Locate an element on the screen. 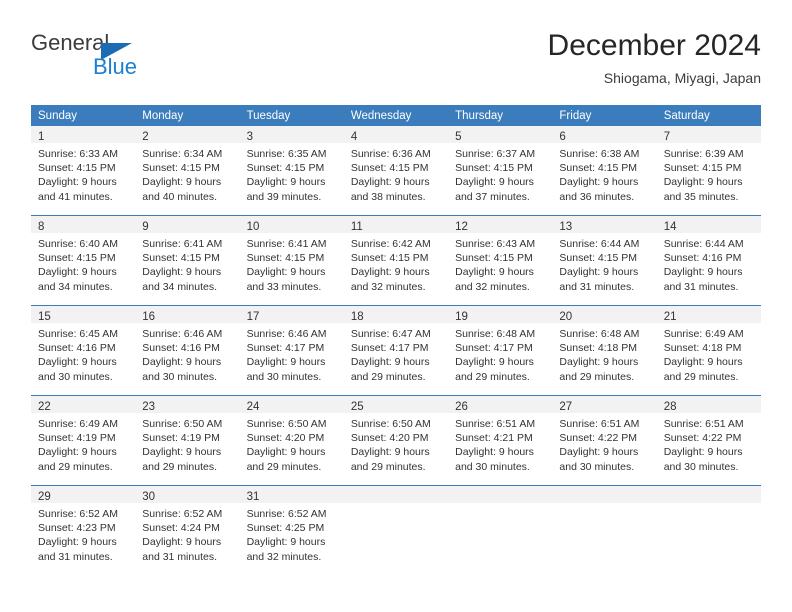  sunrise-text: Sunrise: 6:50 AM is located at coordinates (182, 424).